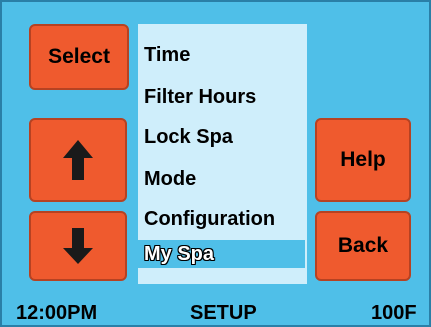  Describe the element at coordinates (167, 54) in the screenshot. I see `menu-item-label: Time` at that location.